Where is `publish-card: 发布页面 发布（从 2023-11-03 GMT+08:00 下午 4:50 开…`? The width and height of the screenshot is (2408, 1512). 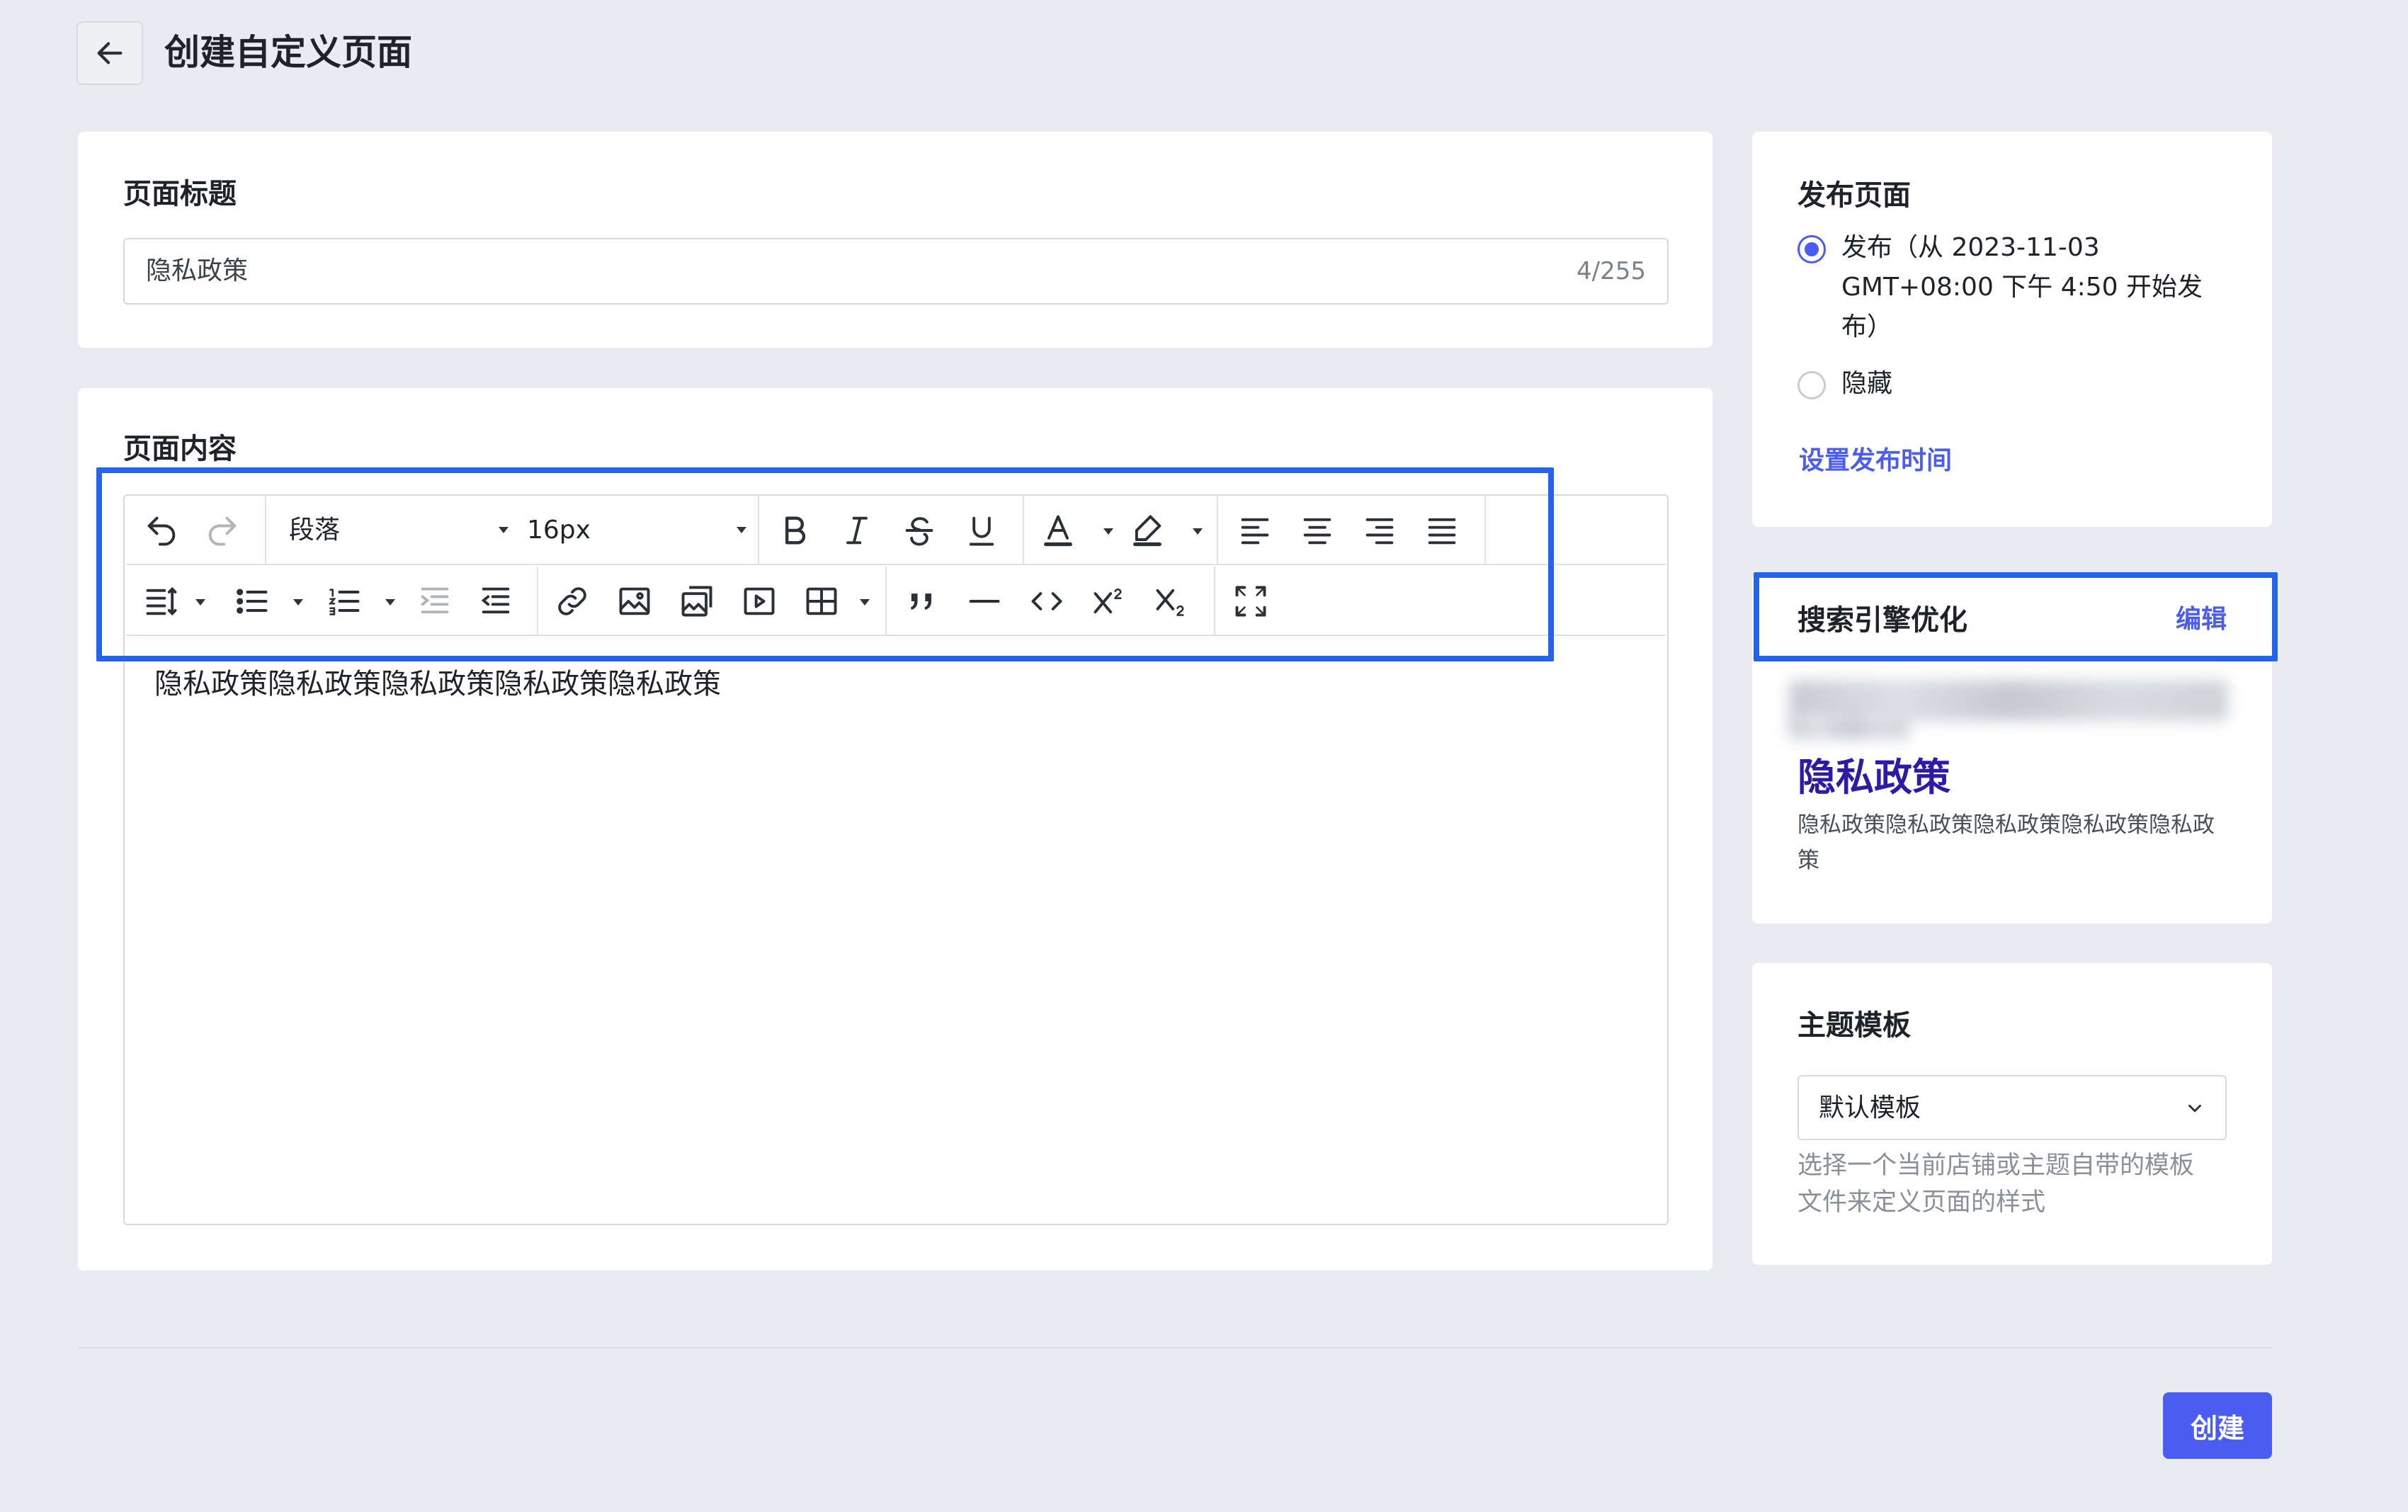 publish-card: 发布页面 发布（从 2023-11-03 GMT+08:00 下午 4:50 开… is located at coordinates (2012, 329).